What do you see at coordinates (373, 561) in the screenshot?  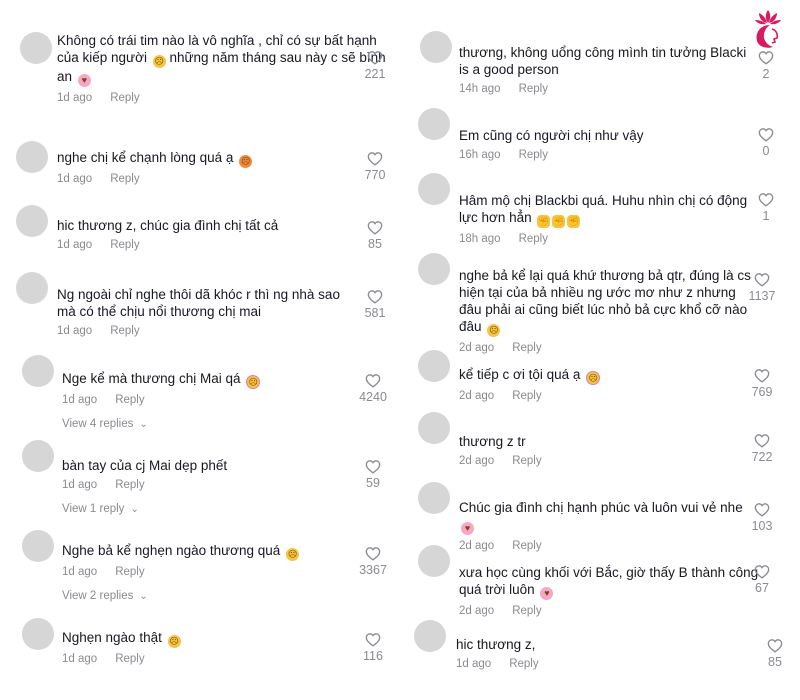 I see `like-control: 3367` at bounding box center [373, 561].